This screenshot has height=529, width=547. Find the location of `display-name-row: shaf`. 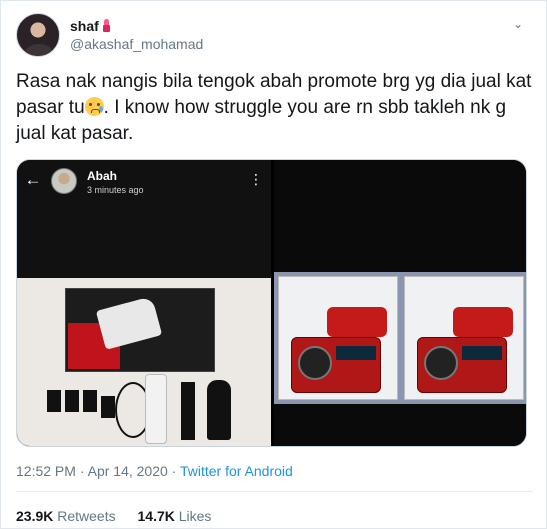

display-name-row: shaf is located at coordinates (136, 26).